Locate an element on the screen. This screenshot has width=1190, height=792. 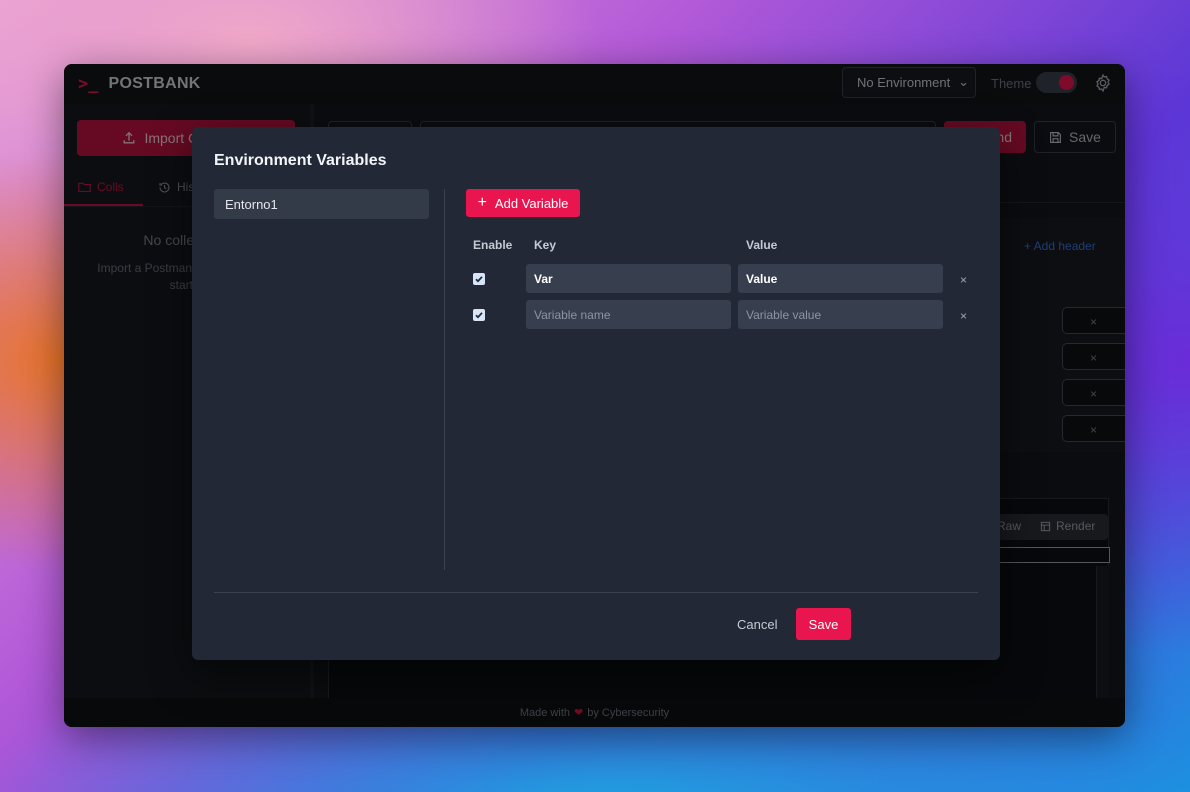
dialog-vertical-divider is located at coordinates (444, 379).